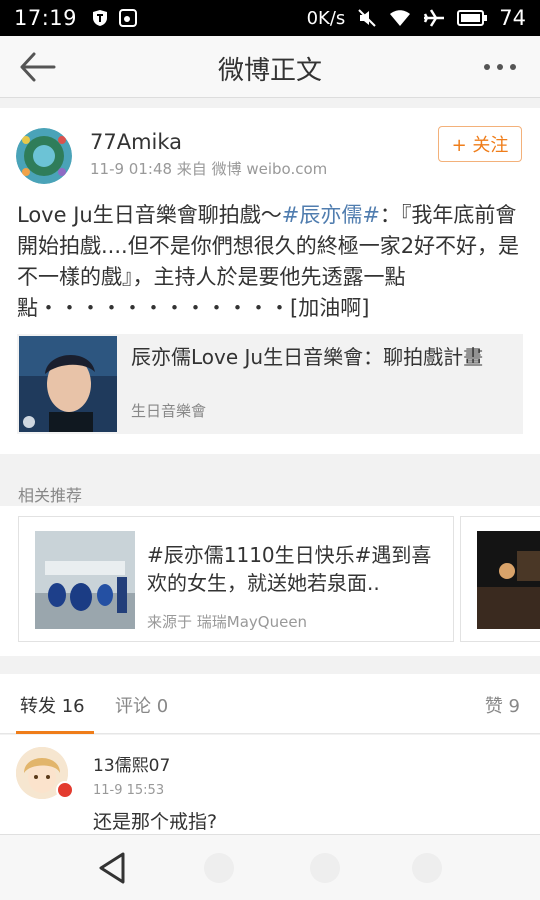  What do you see at coordinates (269, 71) in the screenshot?
I see `page-title: 微博正文` at bounding box center [269, 71].